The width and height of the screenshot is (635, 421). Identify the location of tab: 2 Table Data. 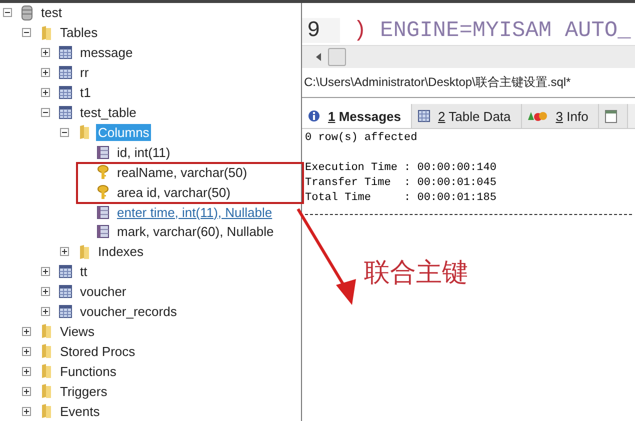
(467, 116).